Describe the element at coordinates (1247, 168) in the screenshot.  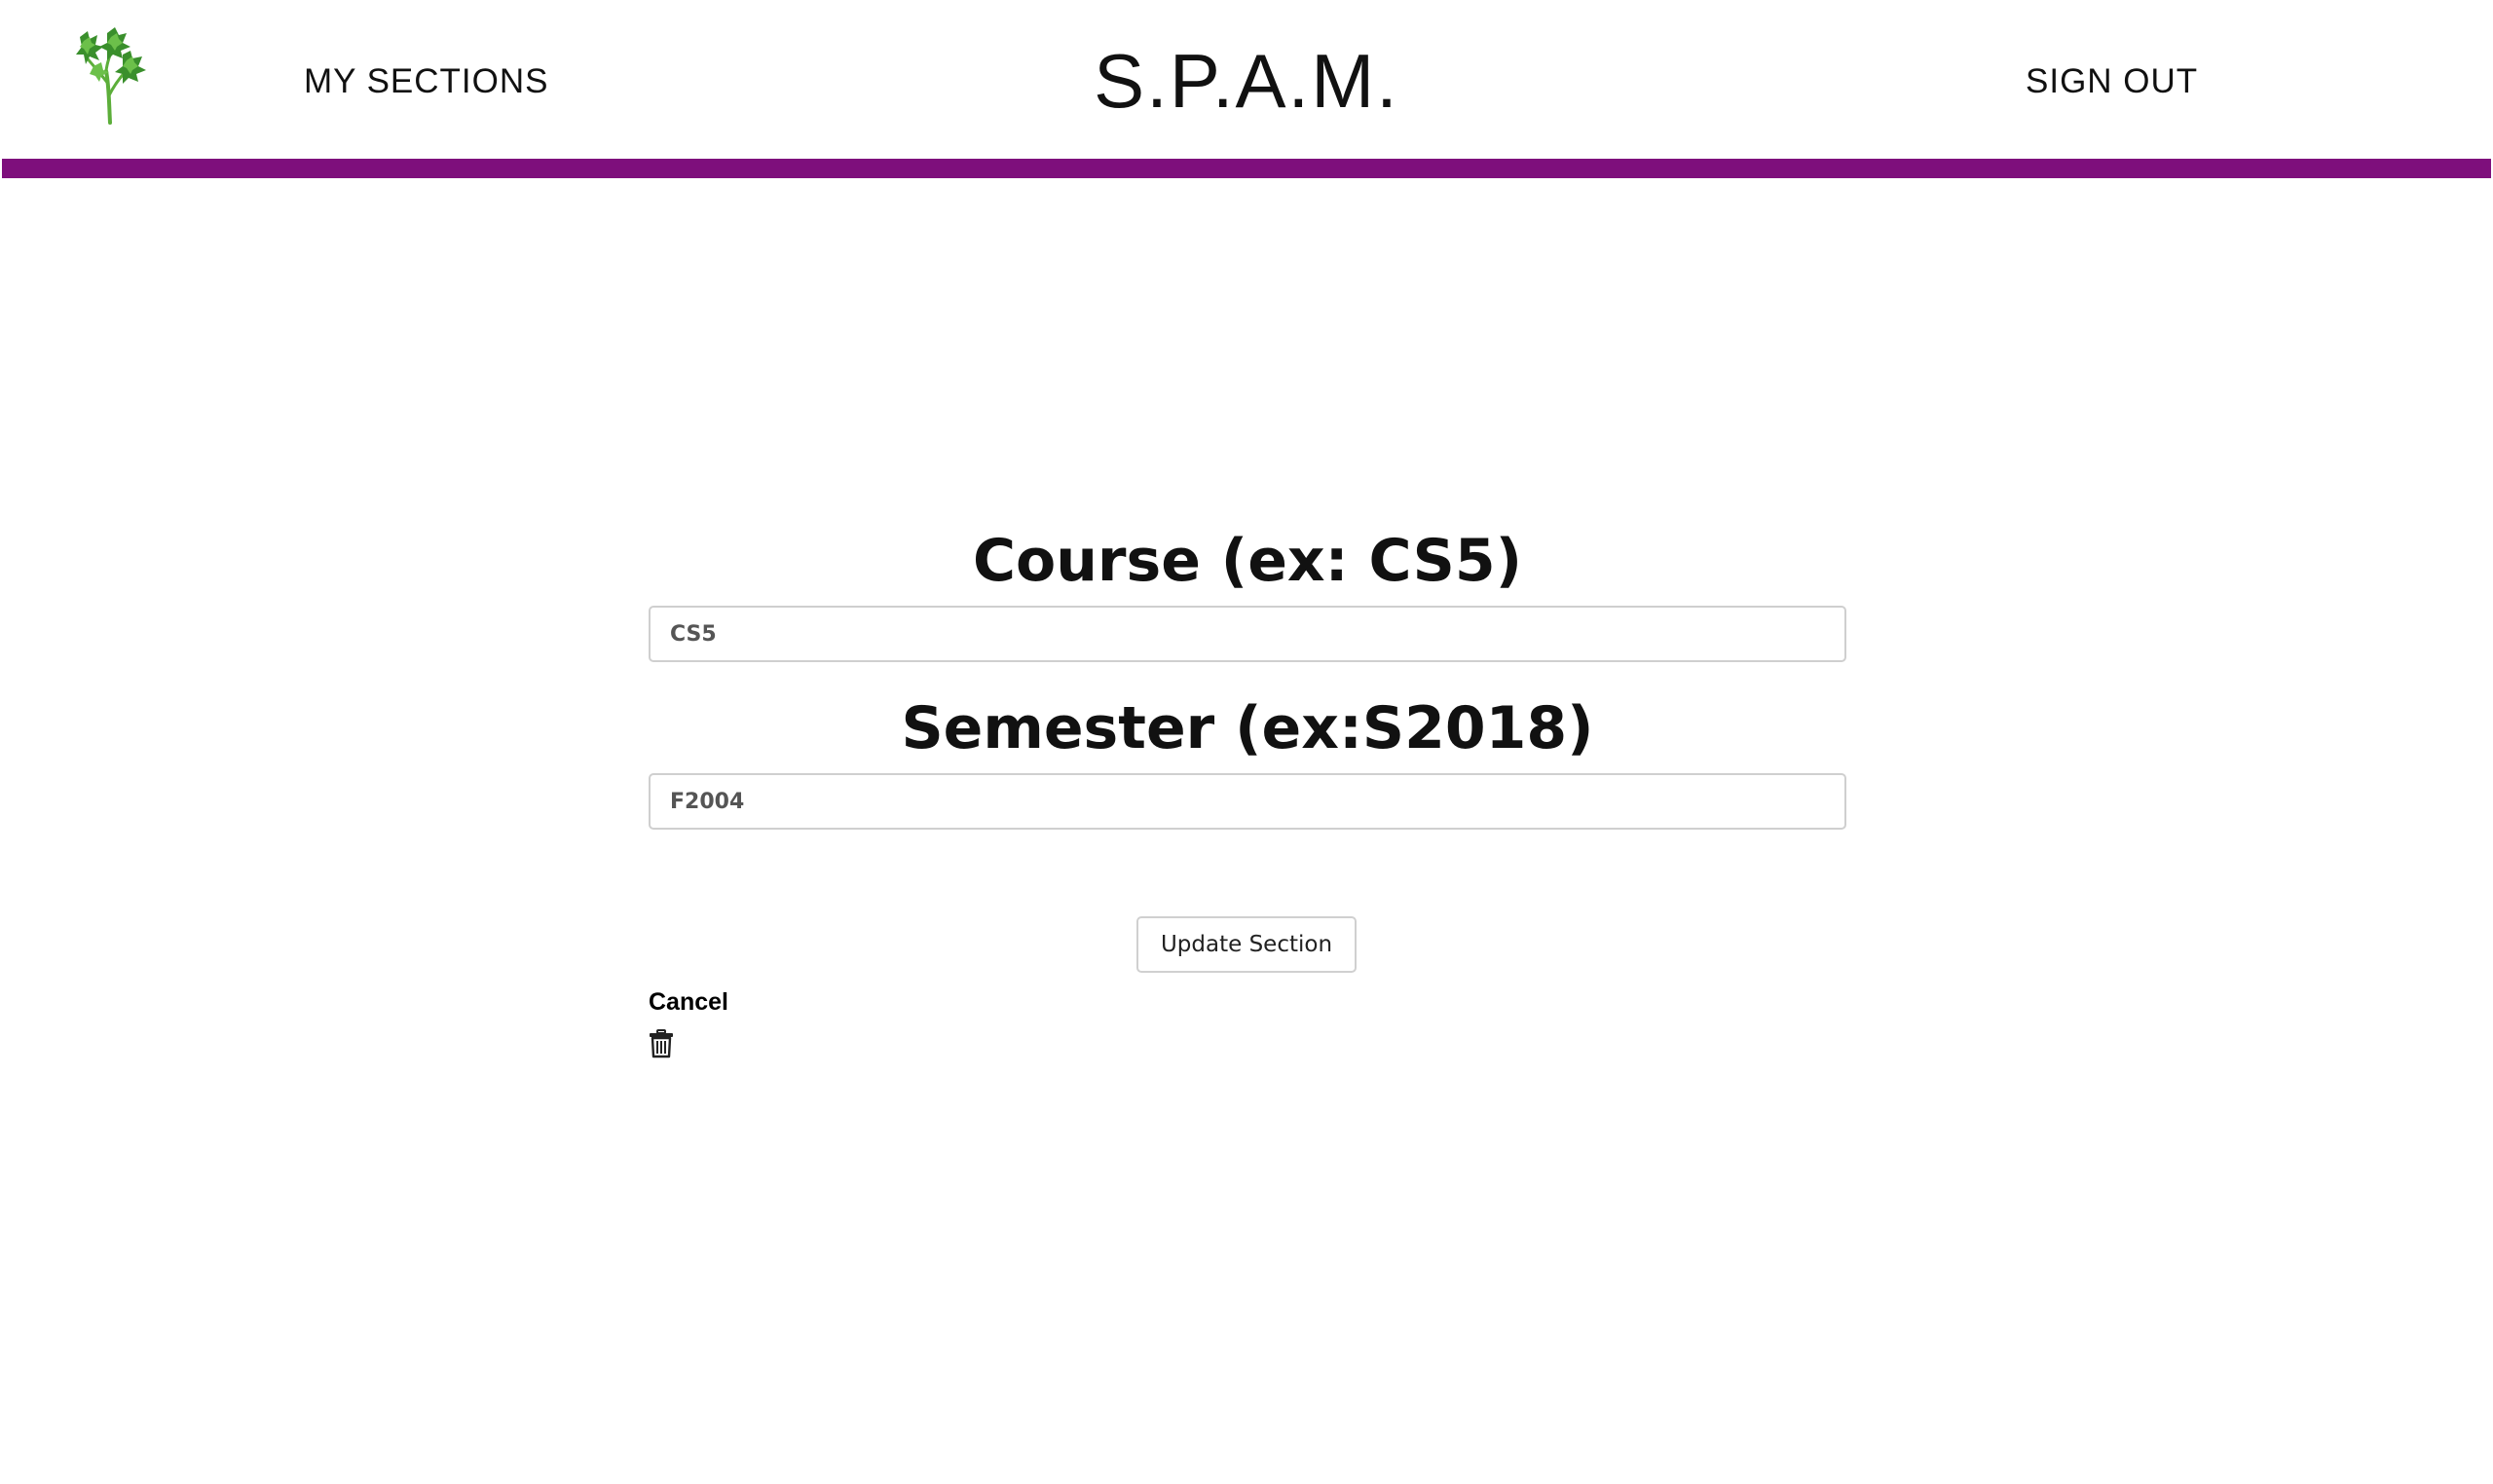
I see `header-accent-bar` at that location.